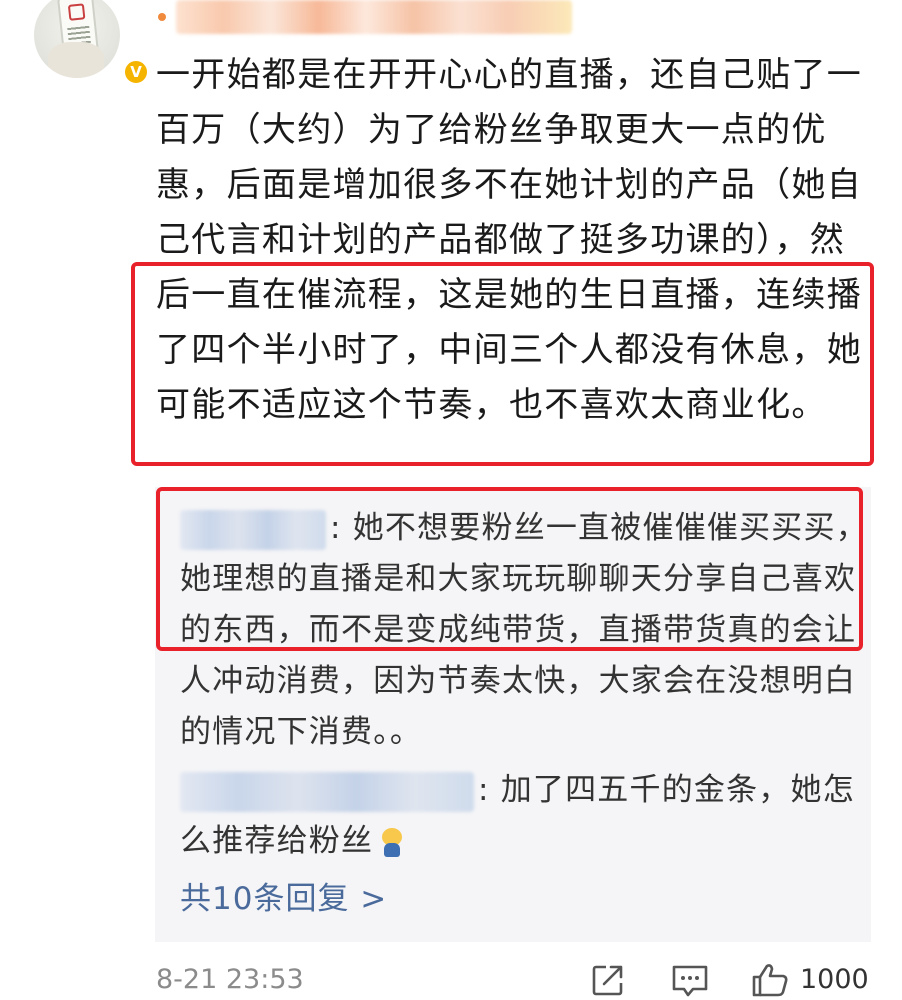 Image resolution: width=902 pixels, height=1000 pixels. I want to click on username-mosaic, so click(374, 17).